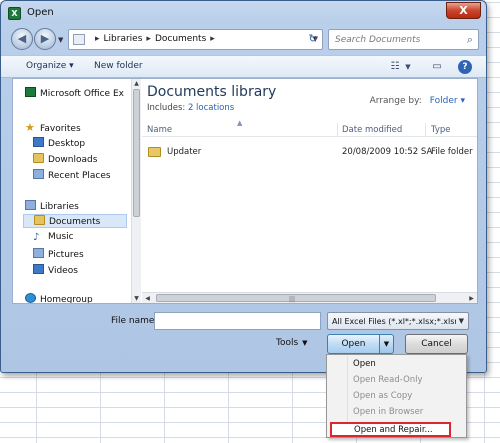 This screenshot has width=500, height=443. What do you see at coordinates (38, 253) in the screenshot?
I see `pictures-icon` at bounding box center [38, 253].